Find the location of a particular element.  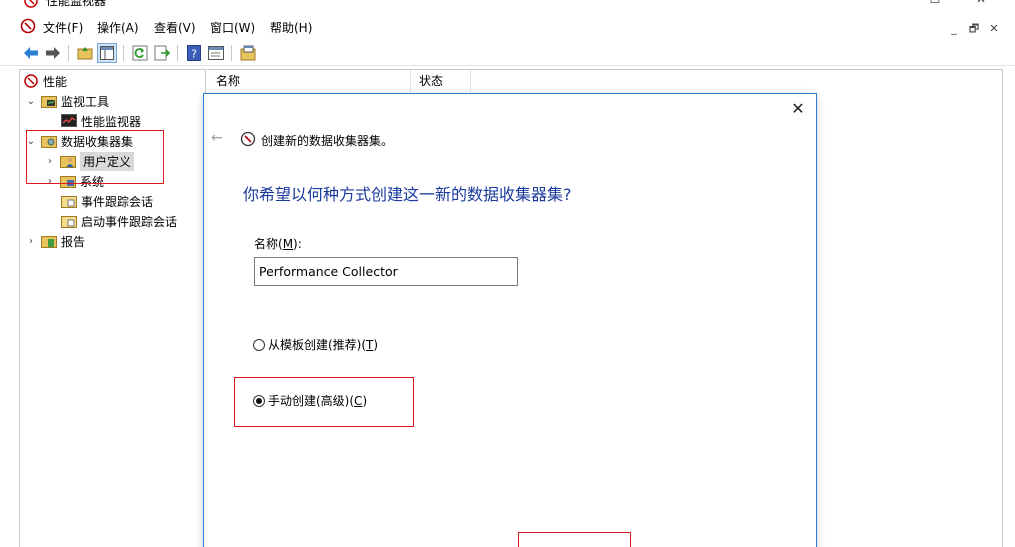

help-icon: ? is located at coordinates (194, 53).